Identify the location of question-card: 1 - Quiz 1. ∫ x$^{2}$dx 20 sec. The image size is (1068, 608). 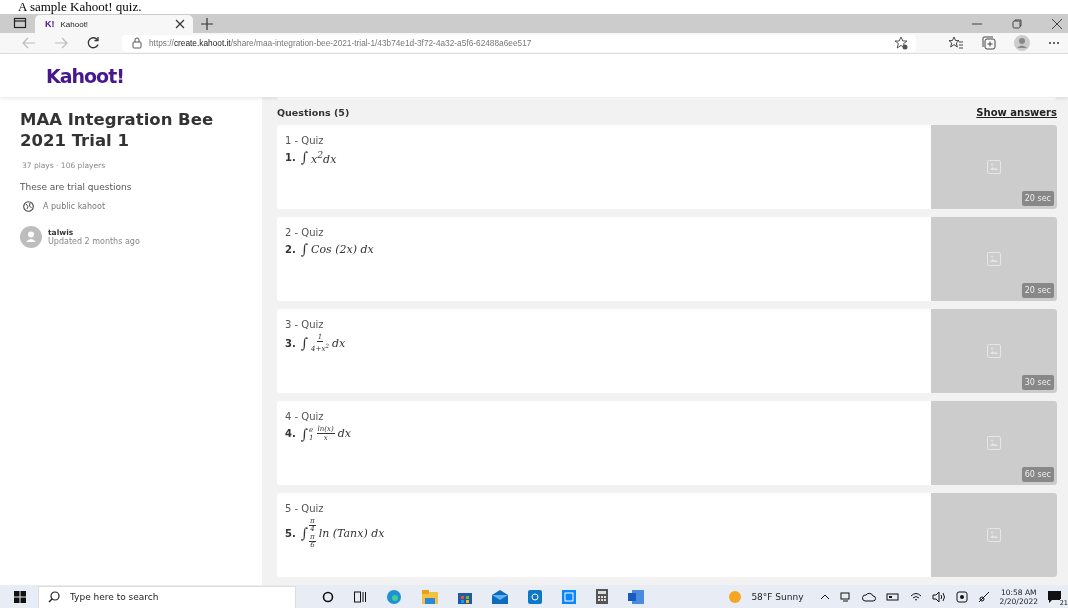
(667, 167).